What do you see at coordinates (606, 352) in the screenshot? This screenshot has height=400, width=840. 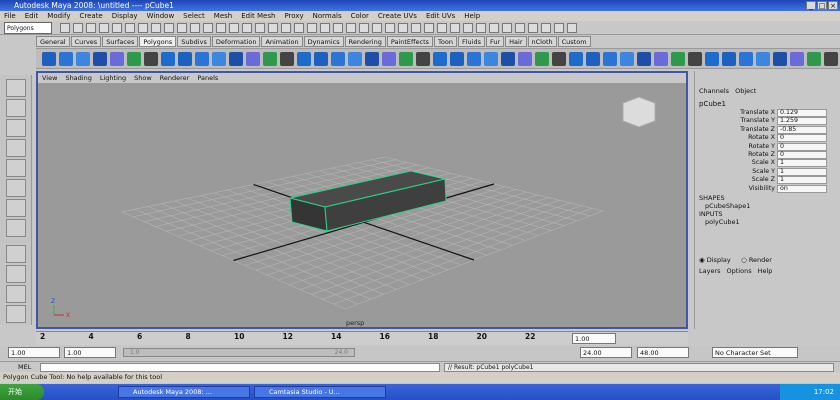 I see `playback-end-field: 24.00` at bounding box center [606, 352].